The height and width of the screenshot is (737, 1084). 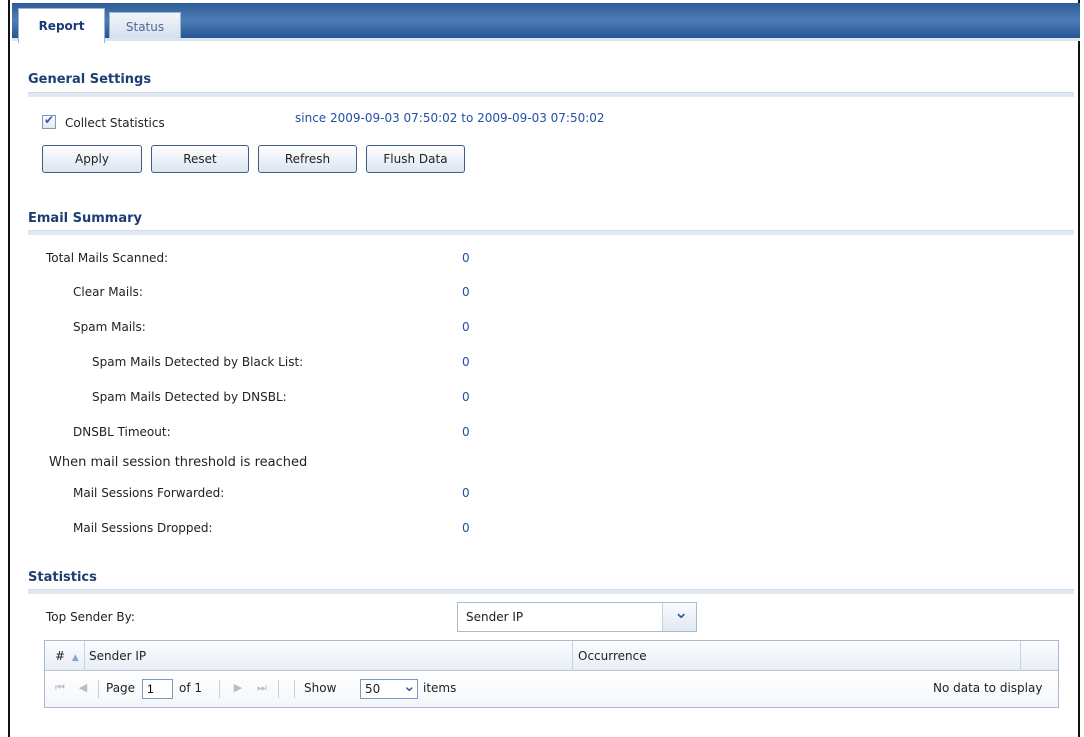 What do you see at coordinates (191, 688) in the screenshot?
I see `page-count-label: of 1` at bounding box center [191, 688].